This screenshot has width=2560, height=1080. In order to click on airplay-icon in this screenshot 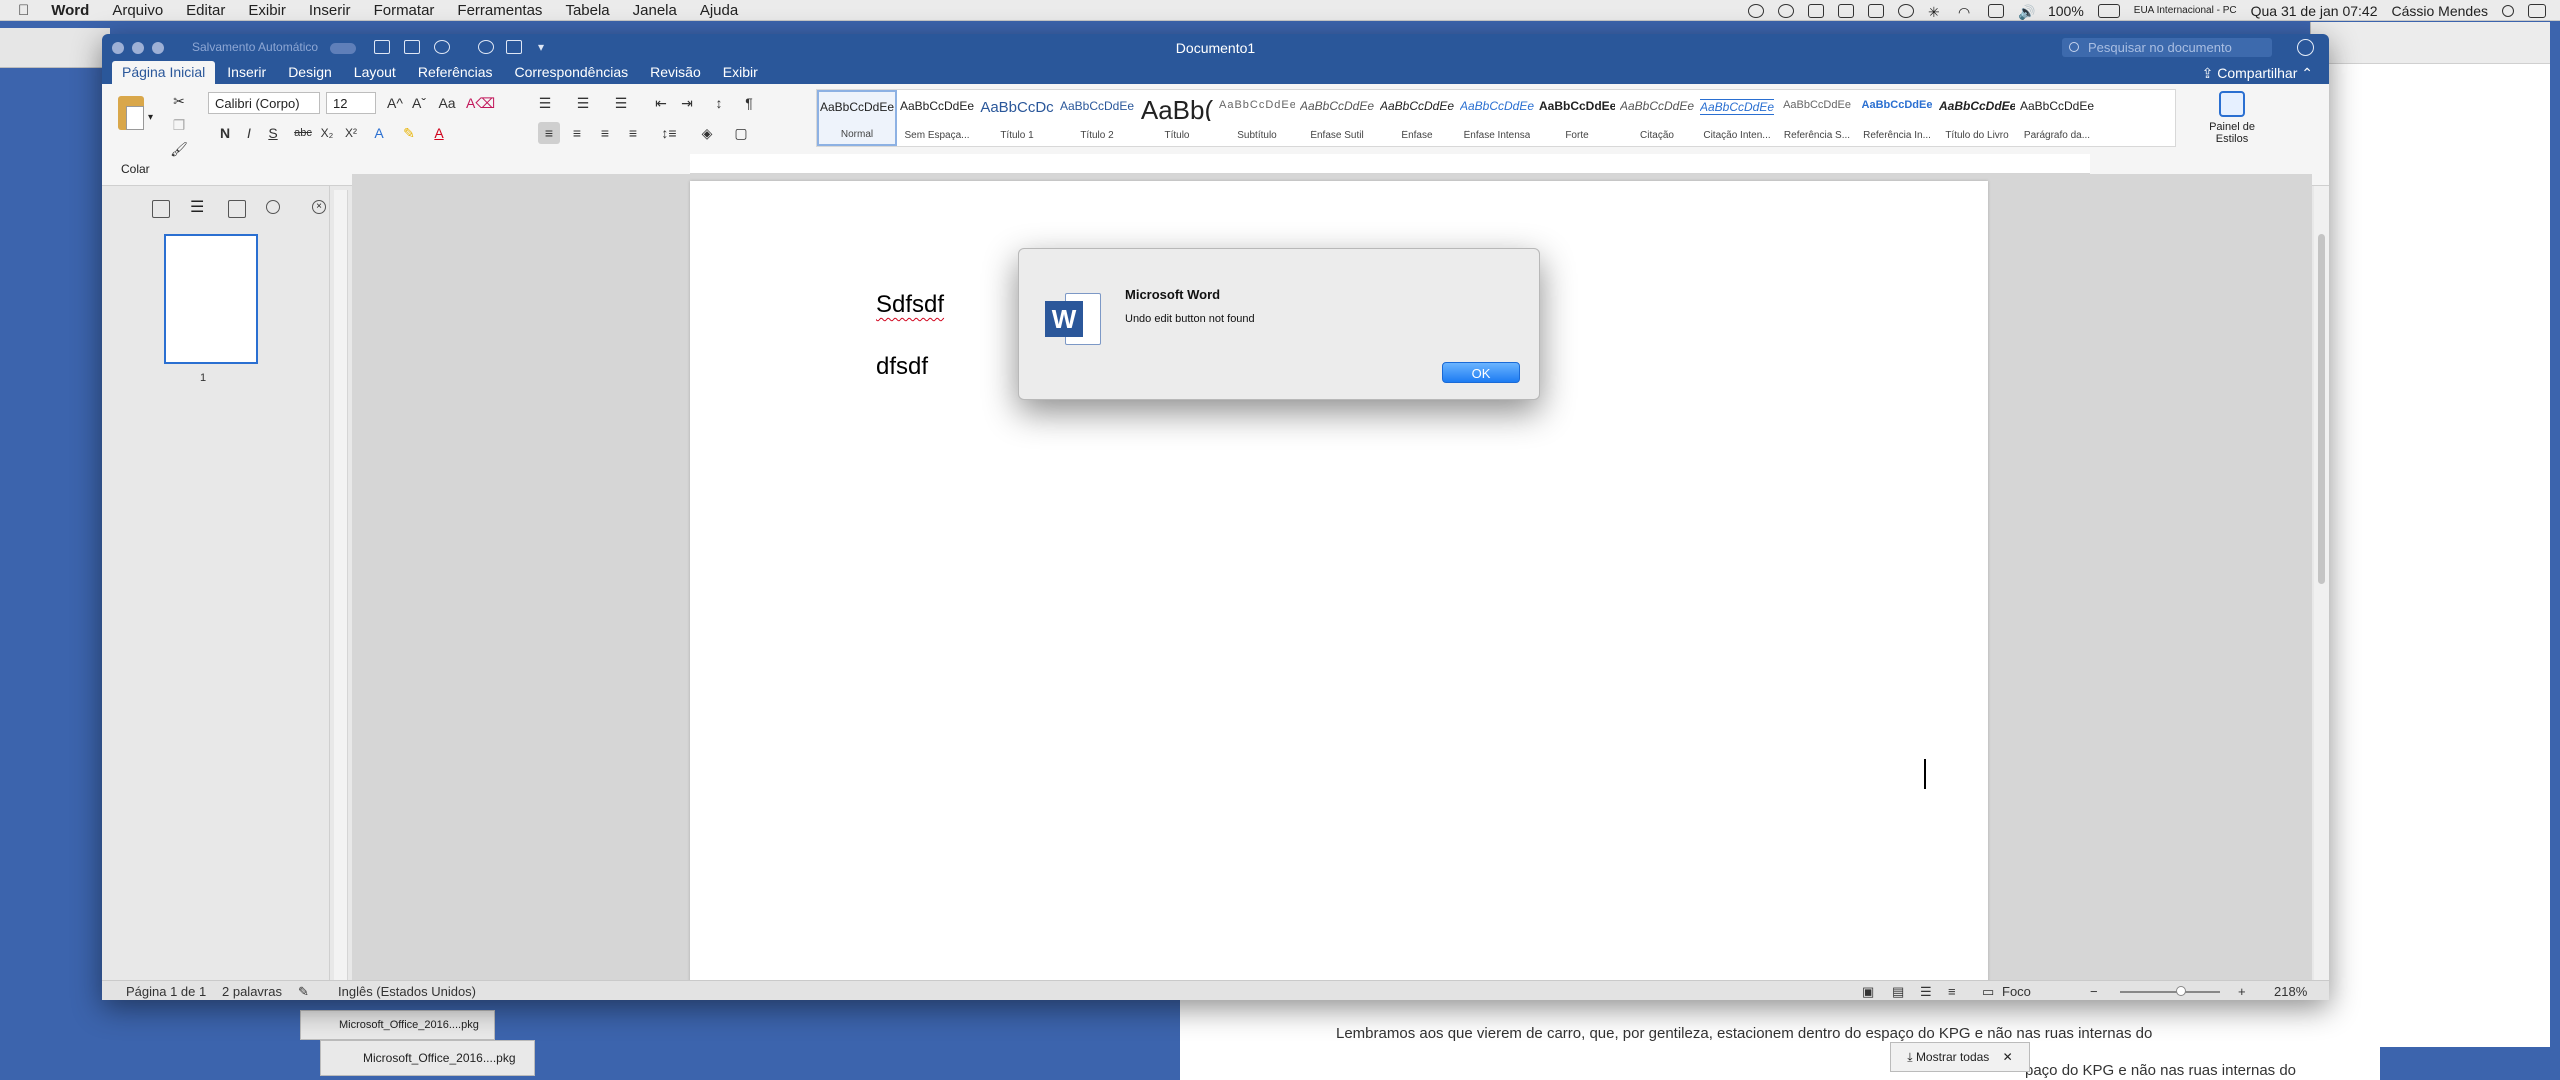, I will do `click(1995, 10)`.